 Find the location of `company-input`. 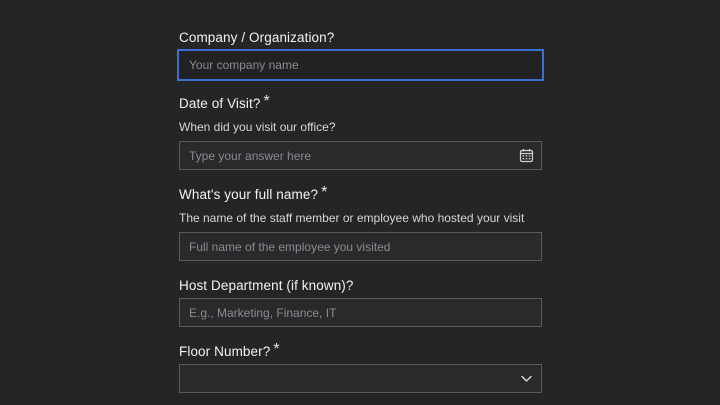

company-input is located at coordinates (349, 65).